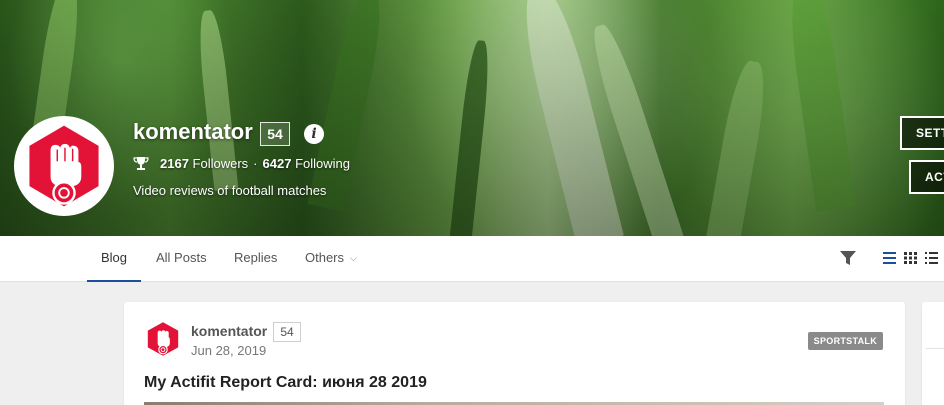 The width and height of the screenshot is (944, 405). I want to click on reputation-badge: 54, so click(275, 134).